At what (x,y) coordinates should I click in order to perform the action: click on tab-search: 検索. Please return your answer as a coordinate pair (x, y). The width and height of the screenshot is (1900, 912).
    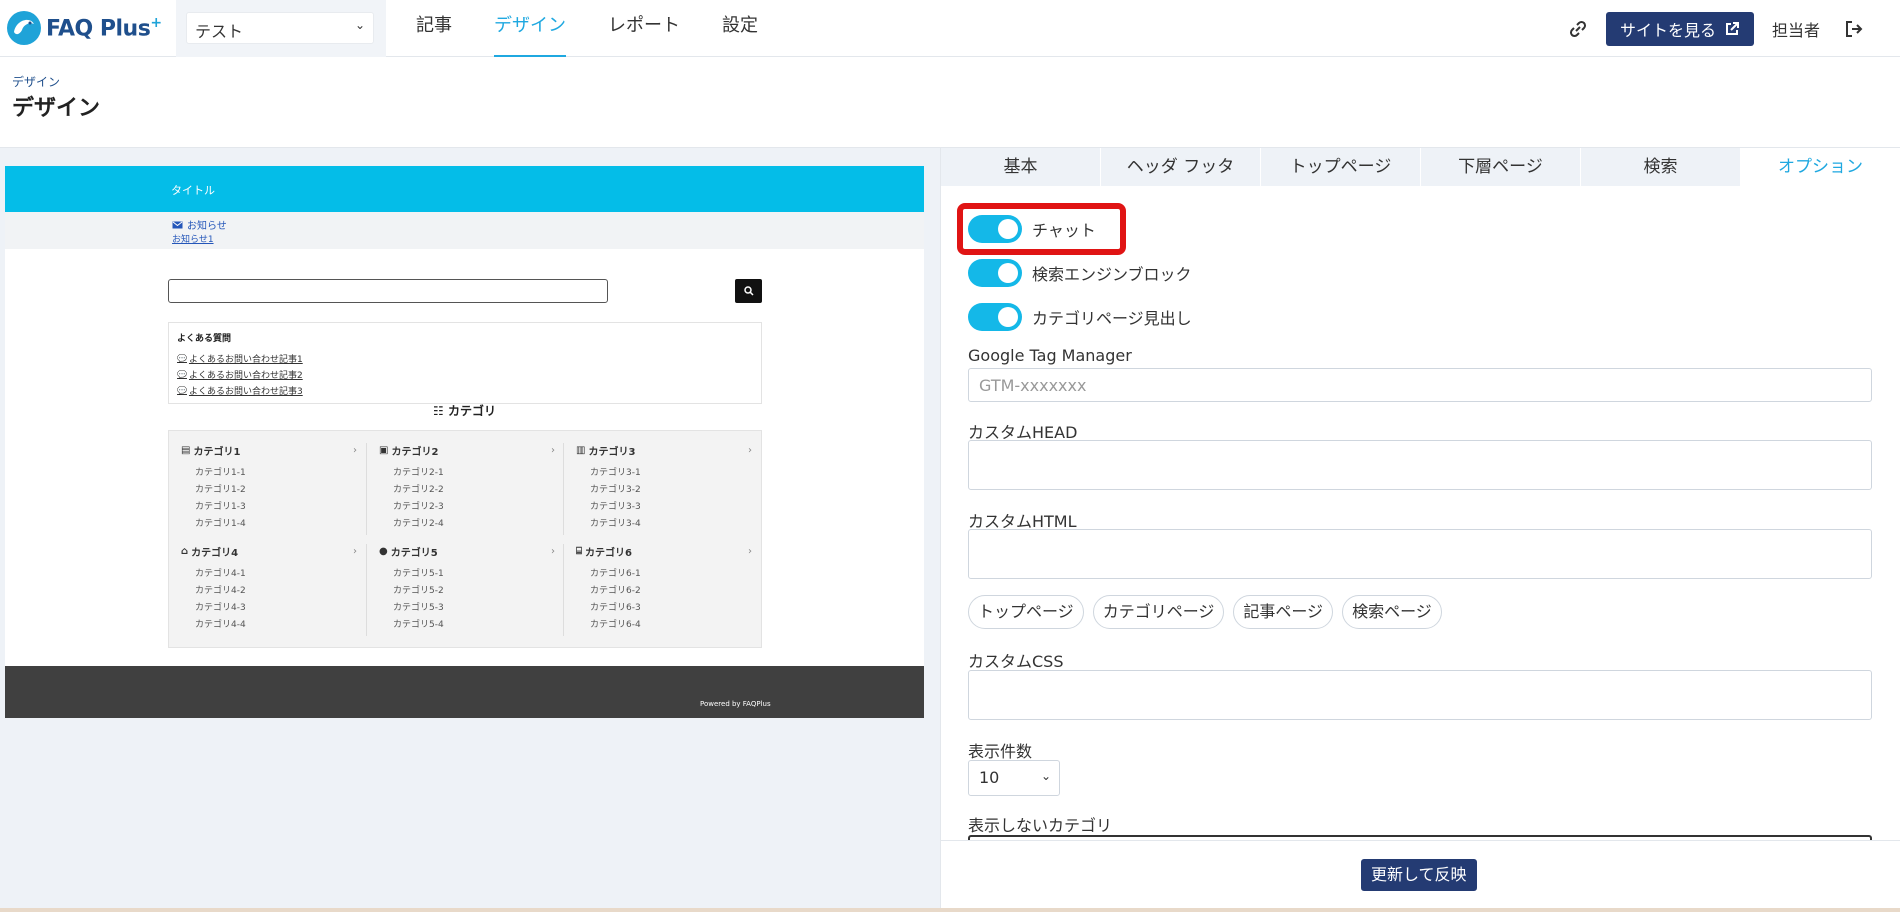
    Looking at the image, I should click on (1661, 167).